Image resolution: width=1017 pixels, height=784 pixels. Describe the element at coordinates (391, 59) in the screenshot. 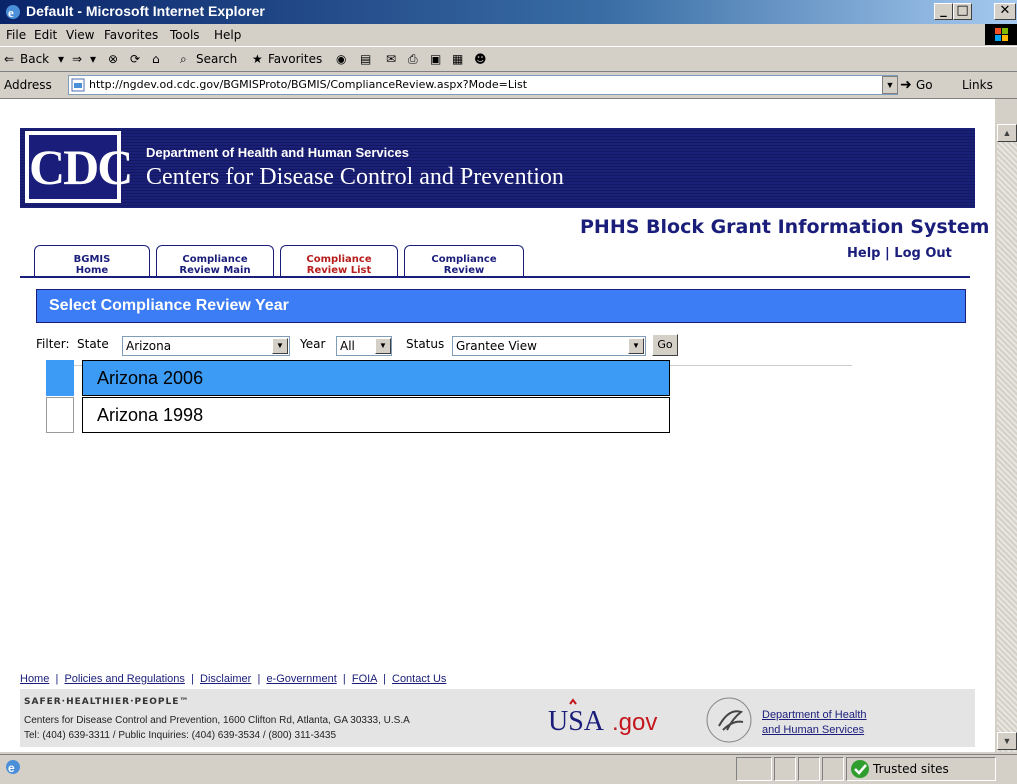

I see `mail-icon: ✉` at that location.